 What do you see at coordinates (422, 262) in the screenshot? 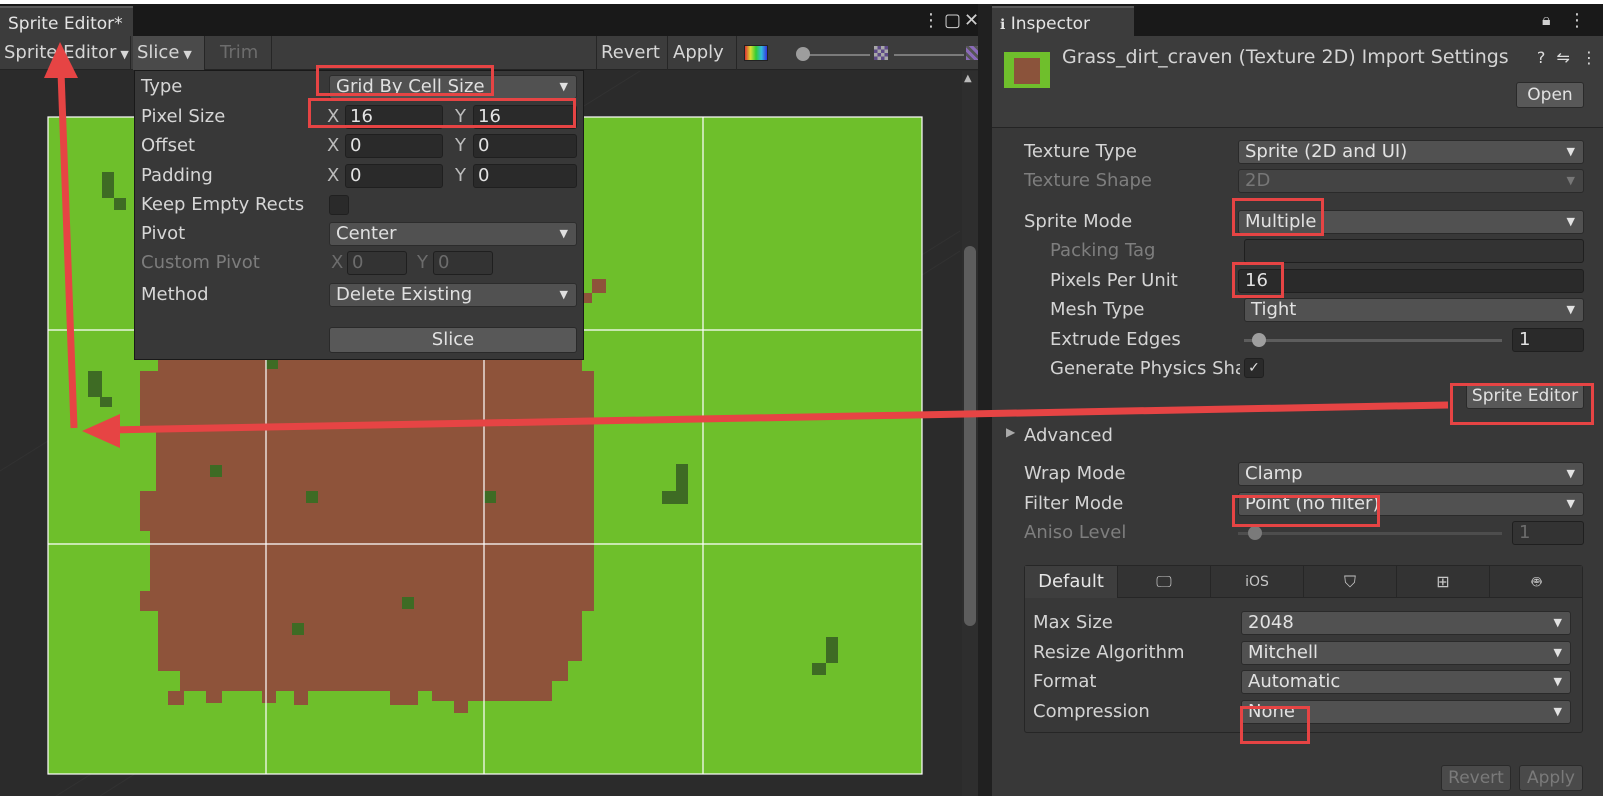
I see `custom-pivot-y-axis: Y` at bounding box center [422, 262].